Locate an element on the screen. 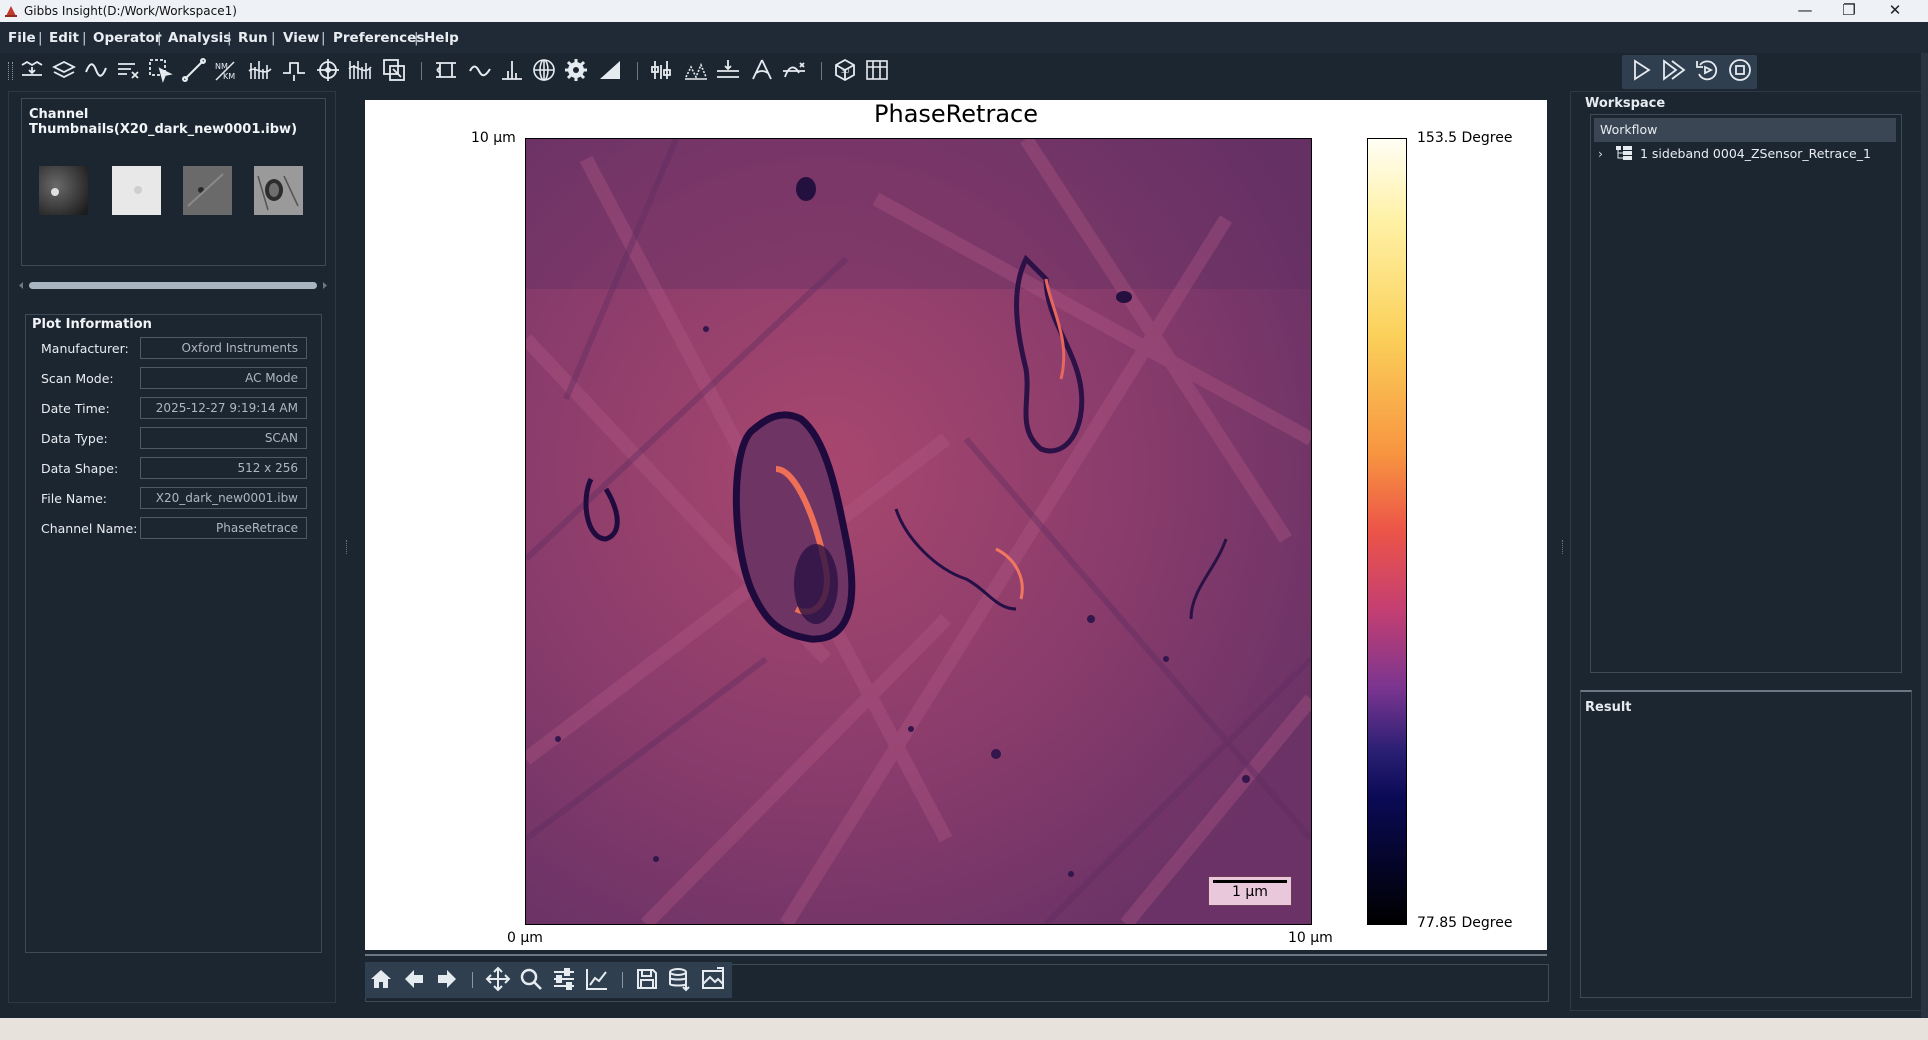 The width and height of the screenshot is (1928, 1040). info-field-data-type: SCAN is located at coordinates (223, 438).